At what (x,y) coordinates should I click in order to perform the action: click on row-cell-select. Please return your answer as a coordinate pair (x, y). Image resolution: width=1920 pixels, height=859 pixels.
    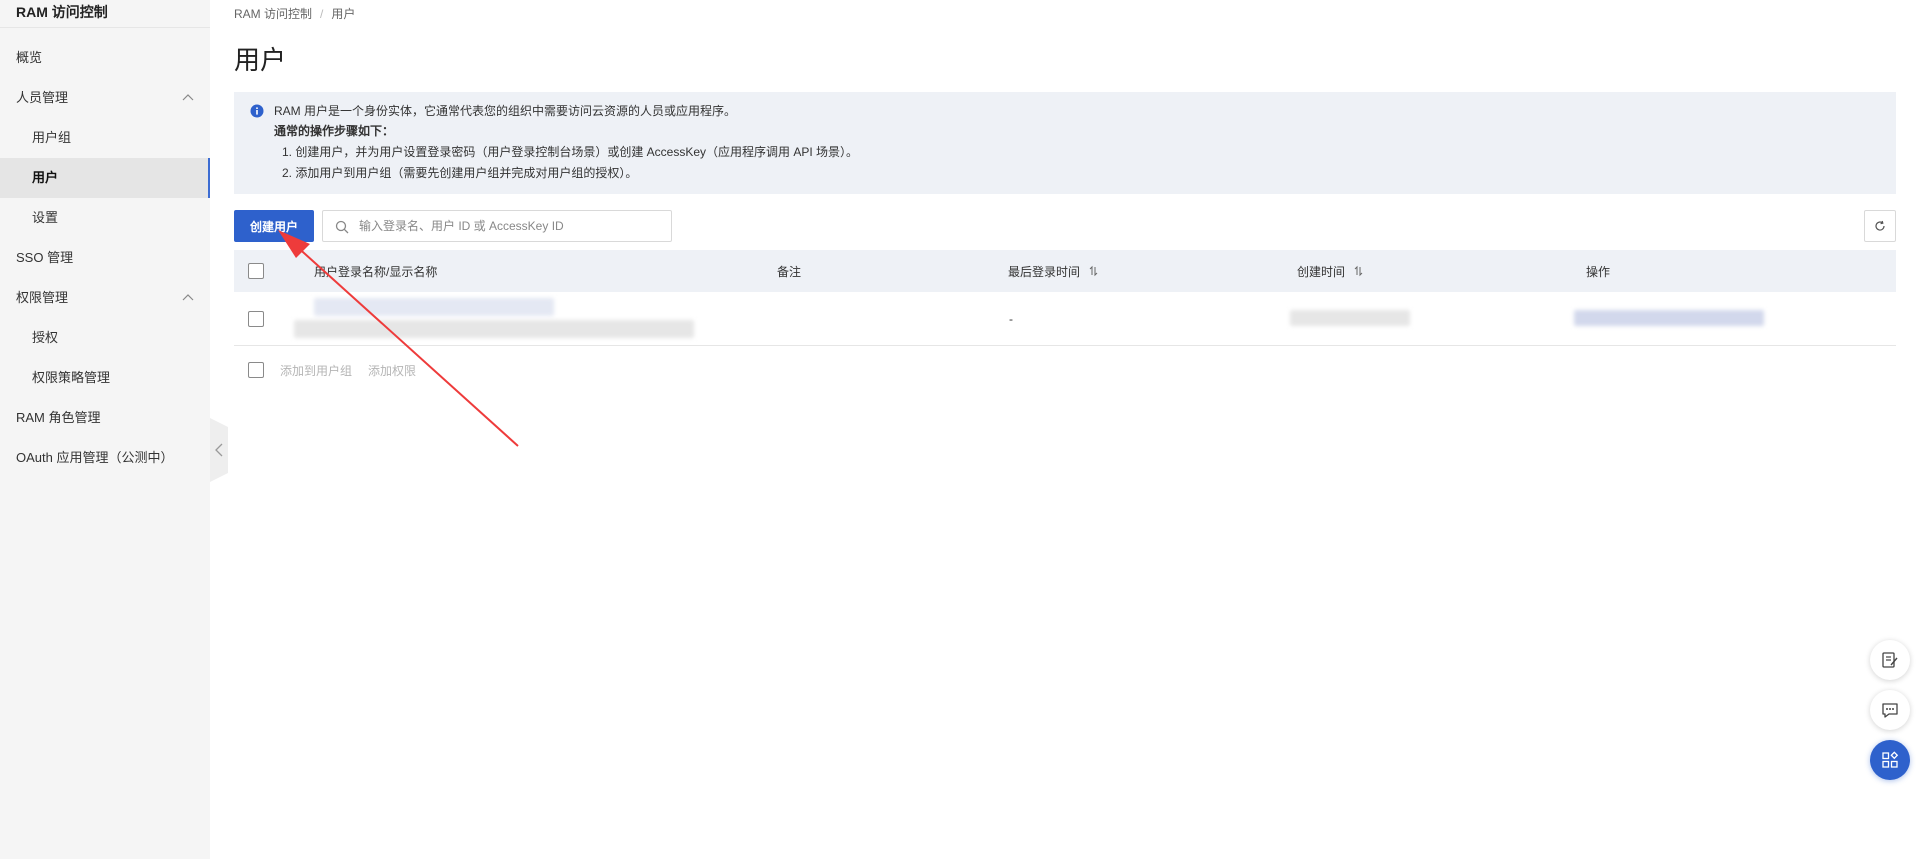
    Looking at the image, I should click on (256, 318).